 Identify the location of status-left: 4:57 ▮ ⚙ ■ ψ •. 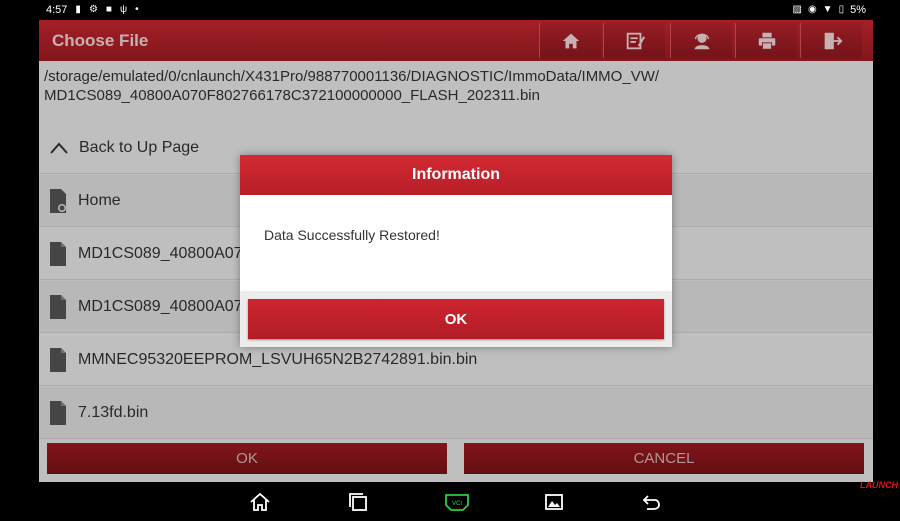
(92, 10).